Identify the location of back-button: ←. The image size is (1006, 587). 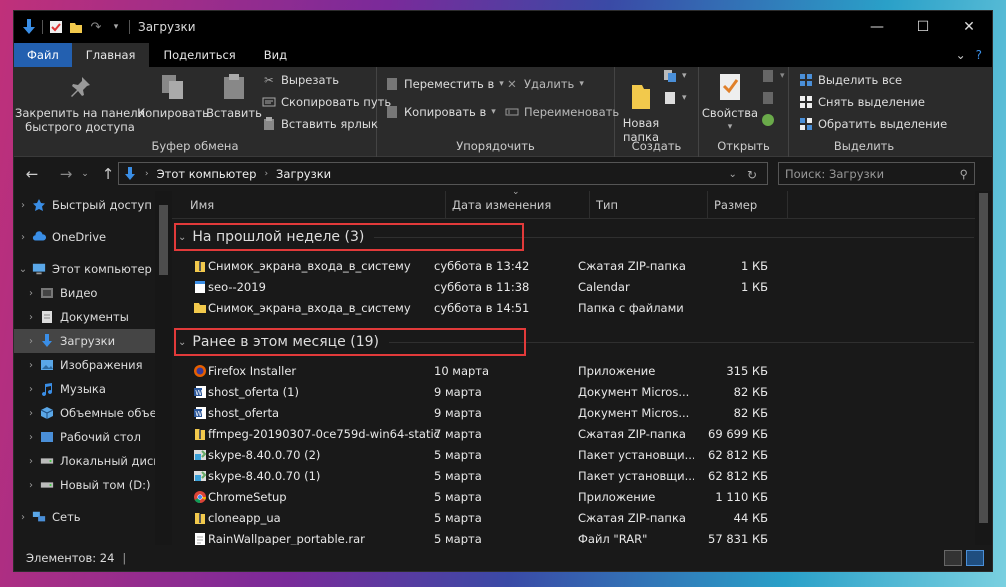
(32, 174).